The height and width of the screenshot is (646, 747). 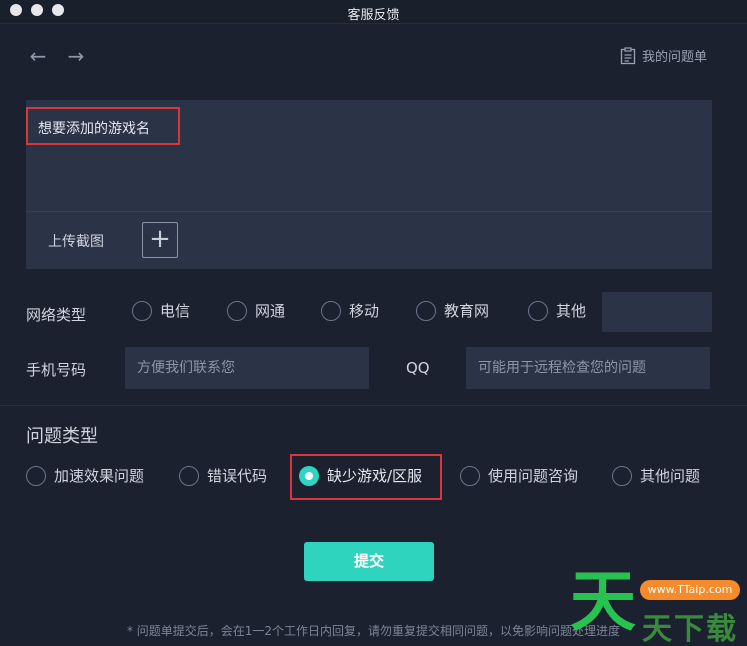 I want to click on site-watermark-logo: 天 www.TTaip.com 天下载, so click(x=658, y=606).